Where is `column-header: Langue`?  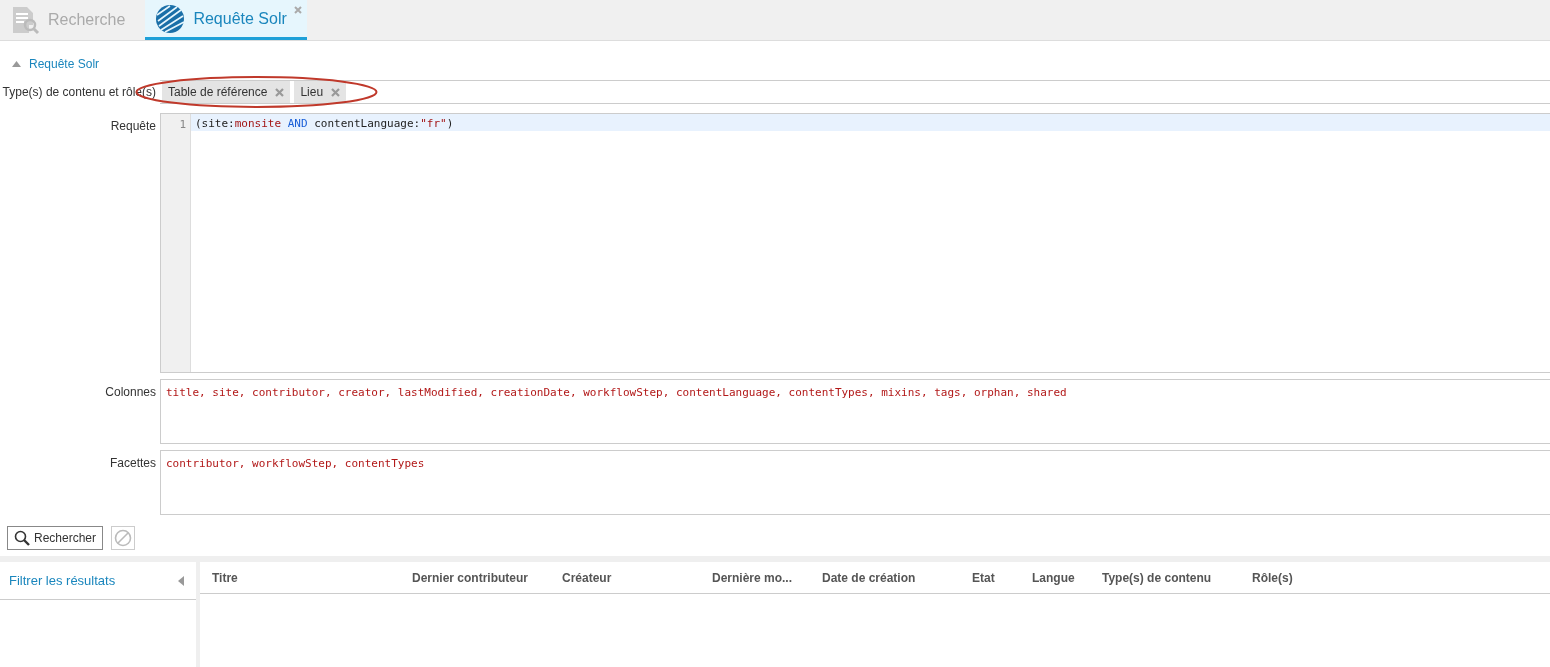
column-header: Langue is located at coordinates (1067, 577).